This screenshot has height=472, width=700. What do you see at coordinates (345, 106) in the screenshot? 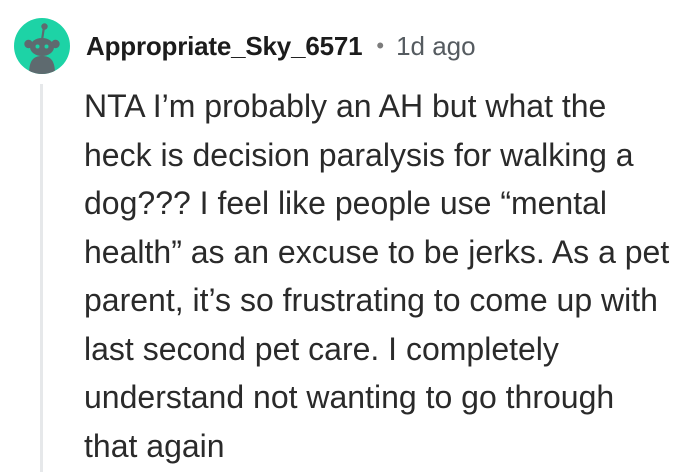
I see `comment-body-line: NTA I’m probably an AH but what the` at bounding box center [345, 106].